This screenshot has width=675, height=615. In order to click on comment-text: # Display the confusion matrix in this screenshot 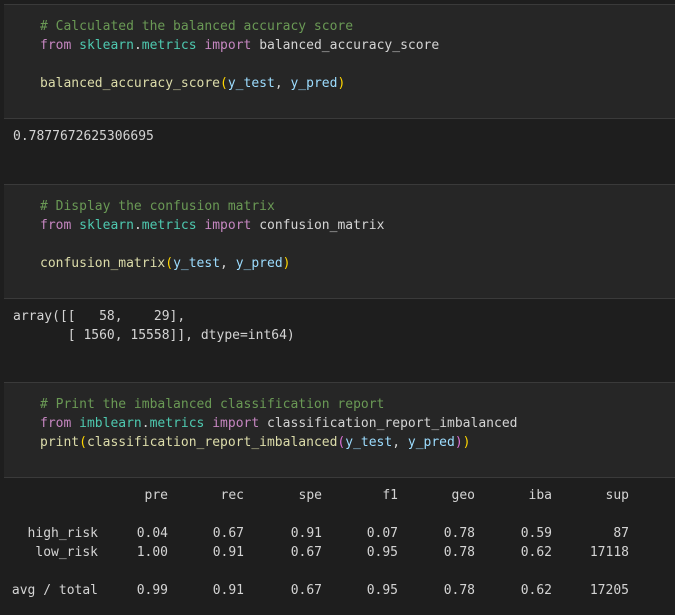, I will do `click(157, 206)`.